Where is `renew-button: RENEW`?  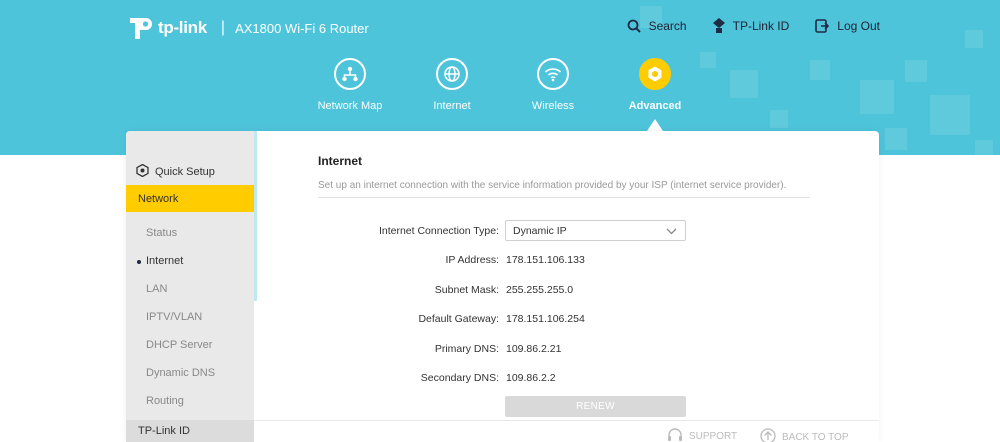 renew-button: RENEW is located at coordinates (595, 406).